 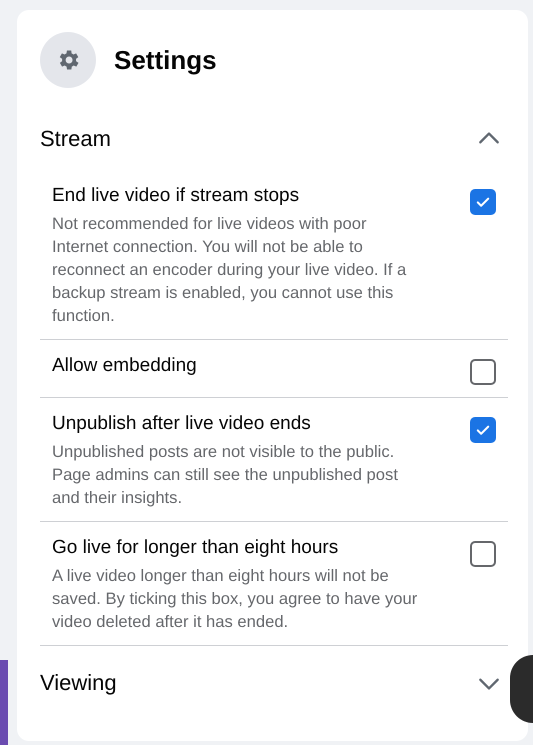 What do you see at coordinates (274, 683) in the screenshot?
I see `section-header: Viewing` at bounding box center [274, 683].